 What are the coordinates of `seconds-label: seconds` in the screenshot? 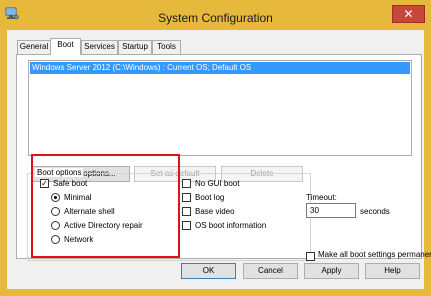 It's located at (375, 211).